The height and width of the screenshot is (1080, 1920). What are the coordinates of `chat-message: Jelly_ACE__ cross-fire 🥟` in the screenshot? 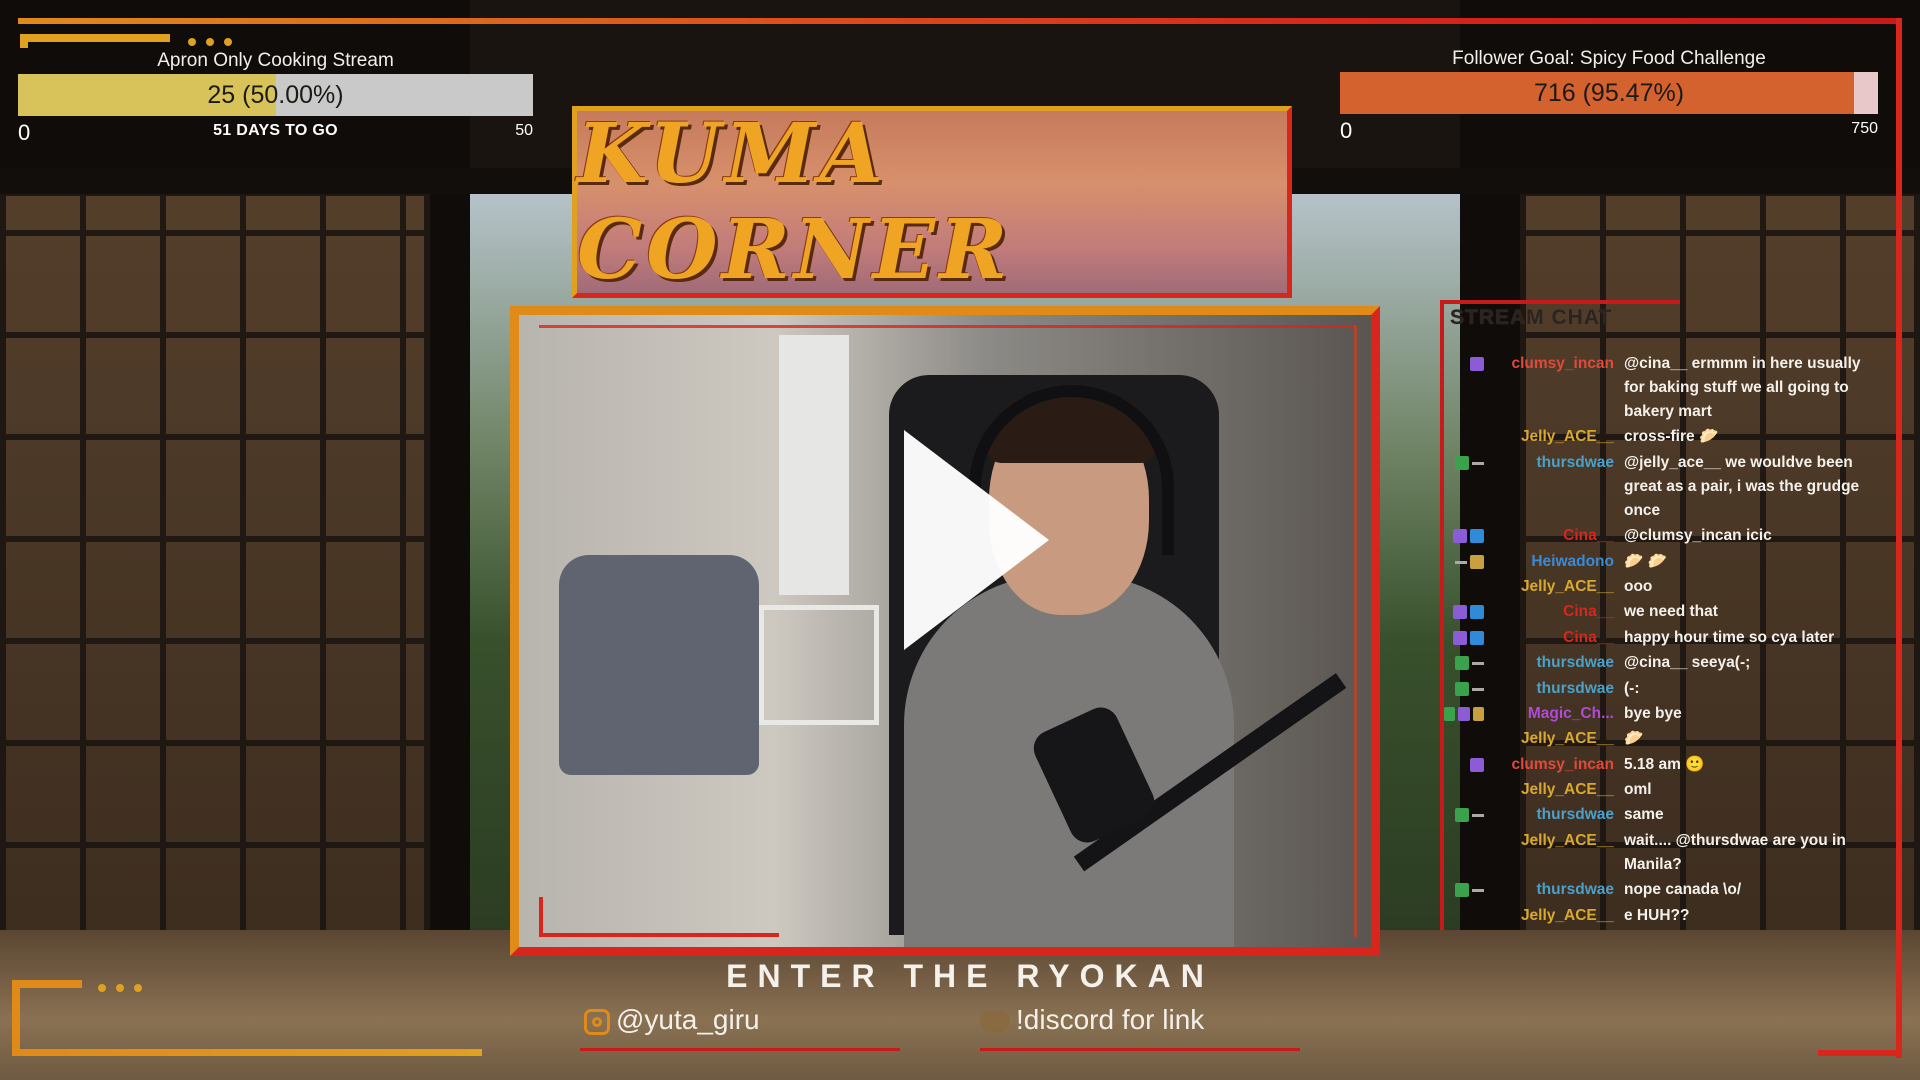 It's located at (1654, 437).